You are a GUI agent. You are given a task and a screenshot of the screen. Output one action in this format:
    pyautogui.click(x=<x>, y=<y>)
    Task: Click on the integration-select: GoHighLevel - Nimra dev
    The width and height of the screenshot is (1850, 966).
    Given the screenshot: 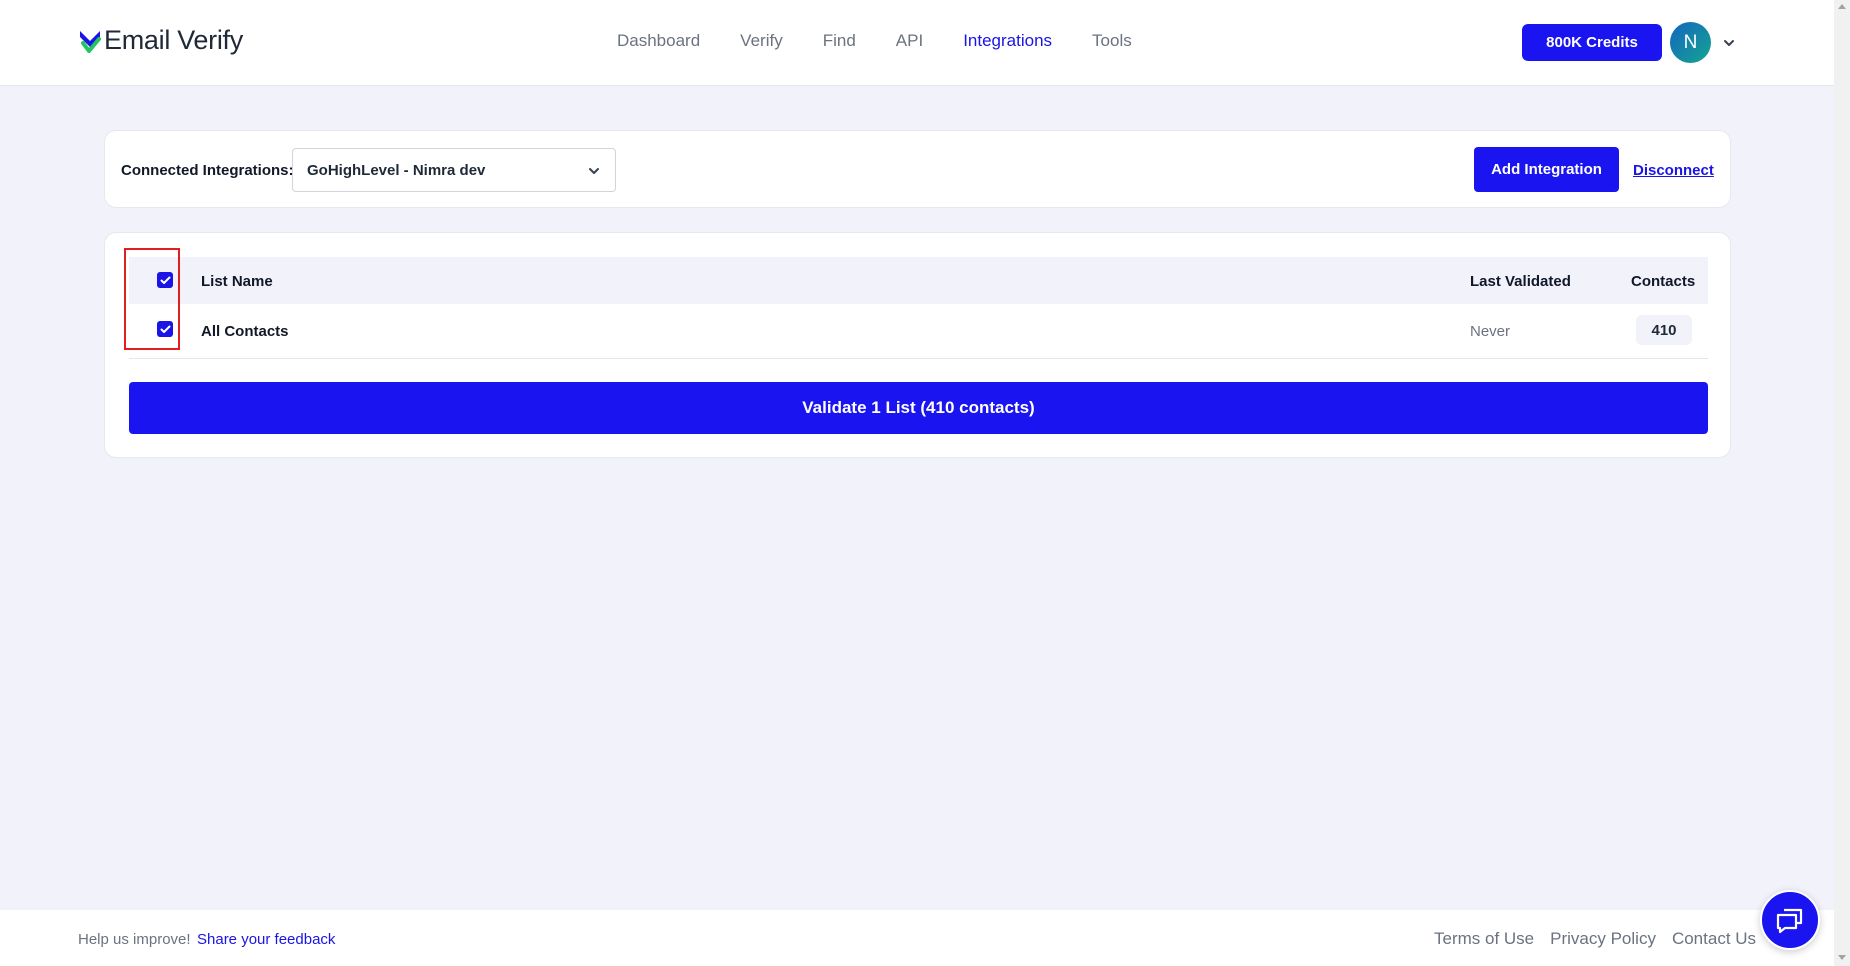 What is the action you would take?
    pyautogui.click(x=454, y=170)
    